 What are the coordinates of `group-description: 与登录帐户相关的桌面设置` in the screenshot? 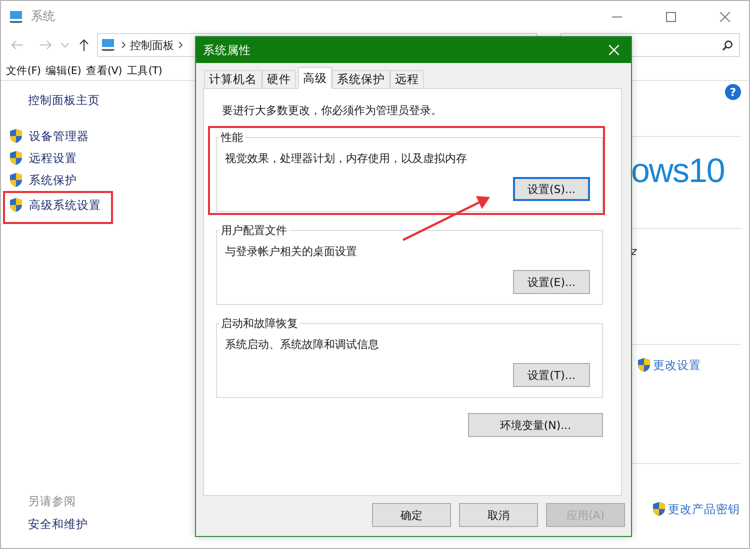 It's located at (291, 251).